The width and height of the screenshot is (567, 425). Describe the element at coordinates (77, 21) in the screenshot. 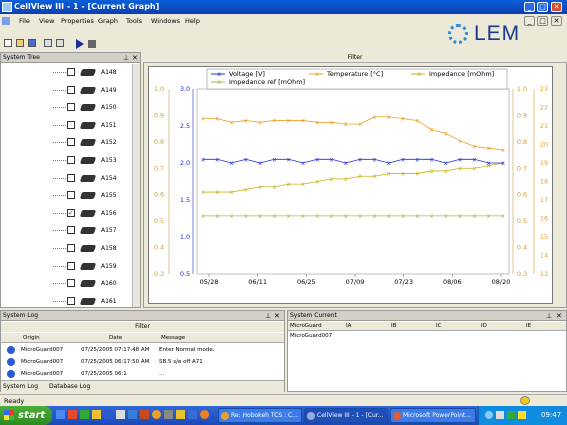

I see `menu-properties: Properties` at that location.